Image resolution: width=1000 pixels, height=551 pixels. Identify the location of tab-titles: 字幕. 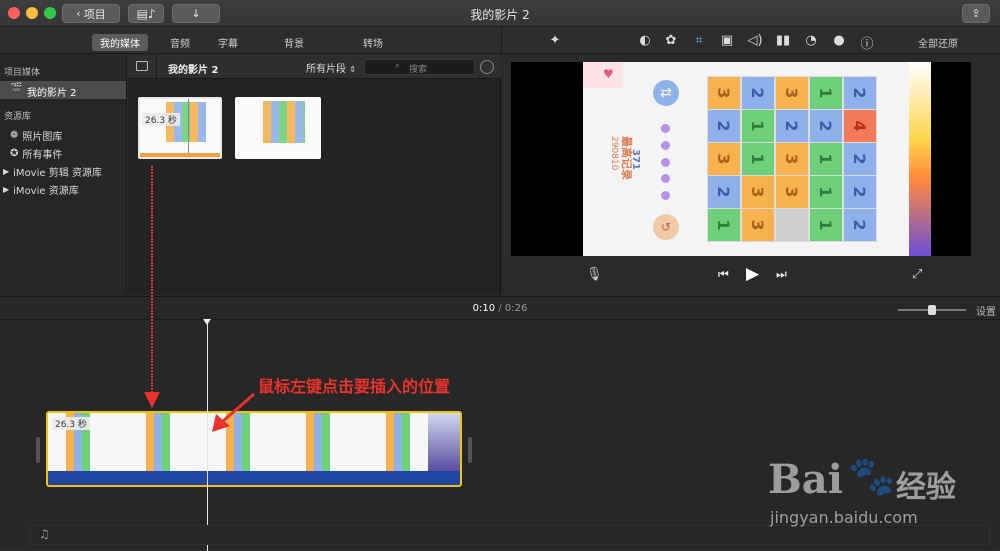
(228, 42).